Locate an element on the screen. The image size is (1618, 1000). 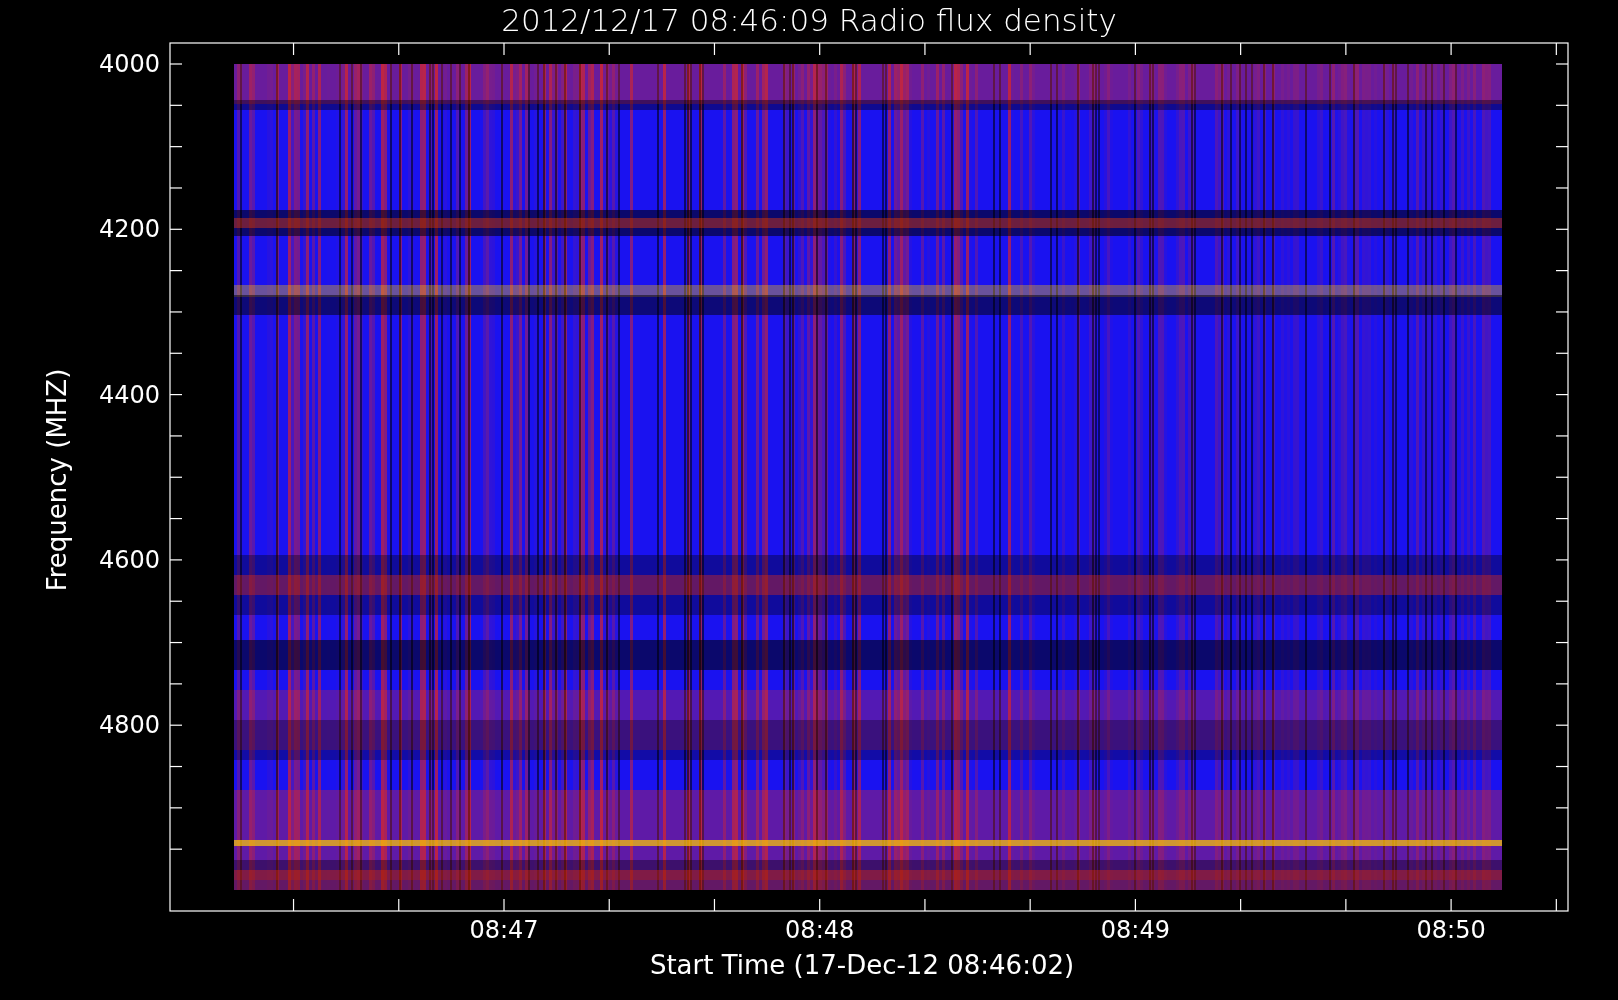
y-tick-label: 4800 is located at coordinates (129, 725).